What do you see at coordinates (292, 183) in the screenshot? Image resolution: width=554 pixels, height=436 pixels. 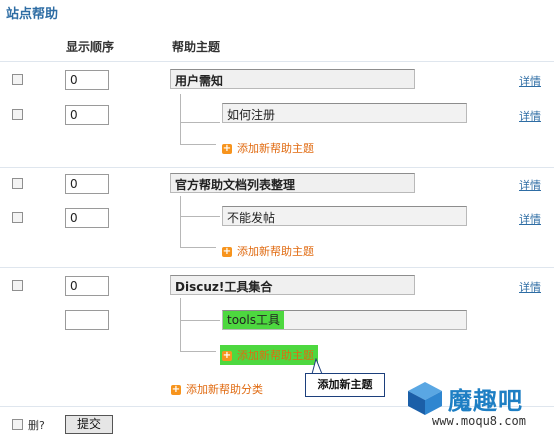 I see `topic-input: 官方帮助文档列表整理` at bounding box center [292, 183].